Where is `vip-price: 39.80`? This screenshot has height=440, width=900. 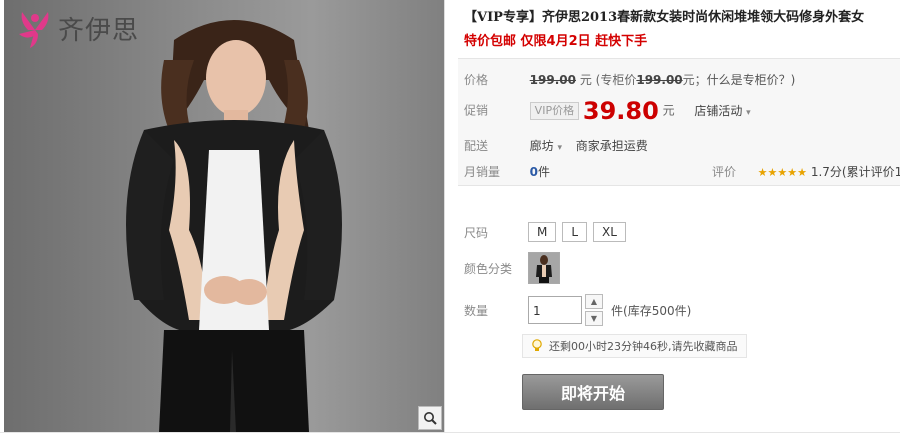
vip-price: 39.80 is located at coordinates (620, 111).